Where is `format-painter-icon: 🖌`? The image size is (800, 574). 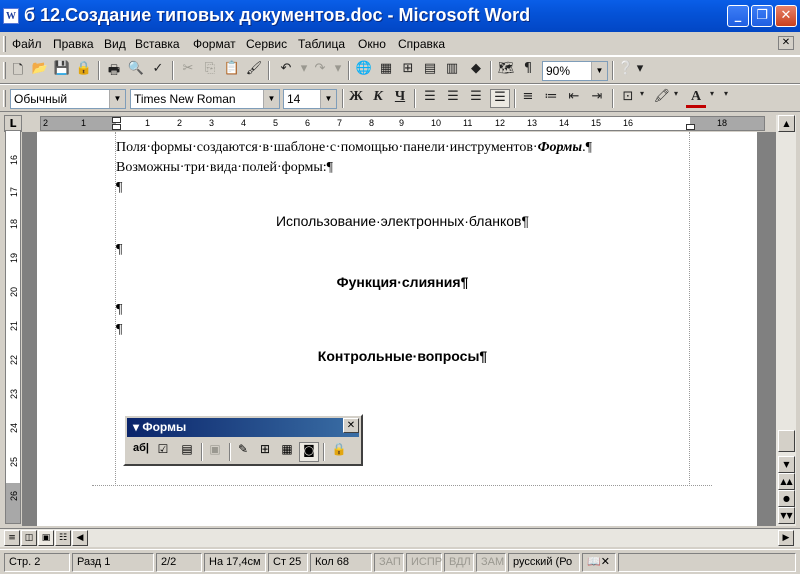
format-painter-icon: 🖌 is located at coordinates (254, 70).